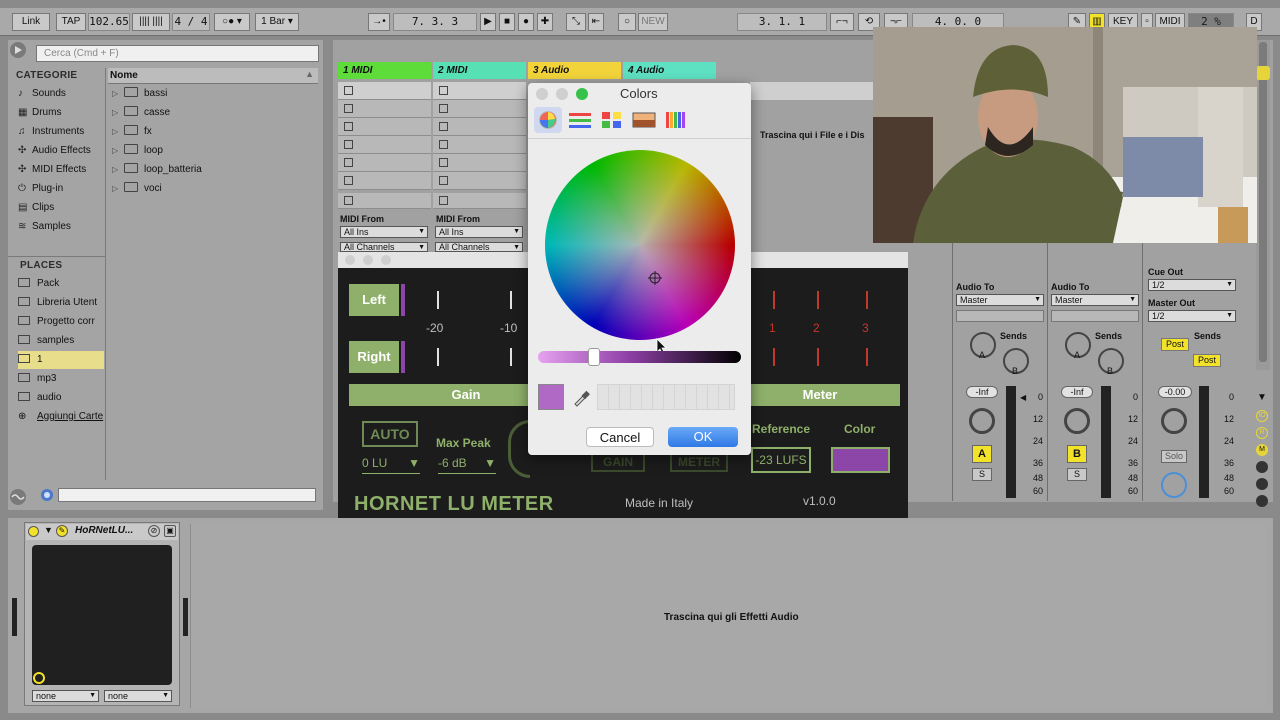  What do you see at coordinates (653, 22) in the screenshot?
I see `new-button: NEW` at bounding box center [653, 22].